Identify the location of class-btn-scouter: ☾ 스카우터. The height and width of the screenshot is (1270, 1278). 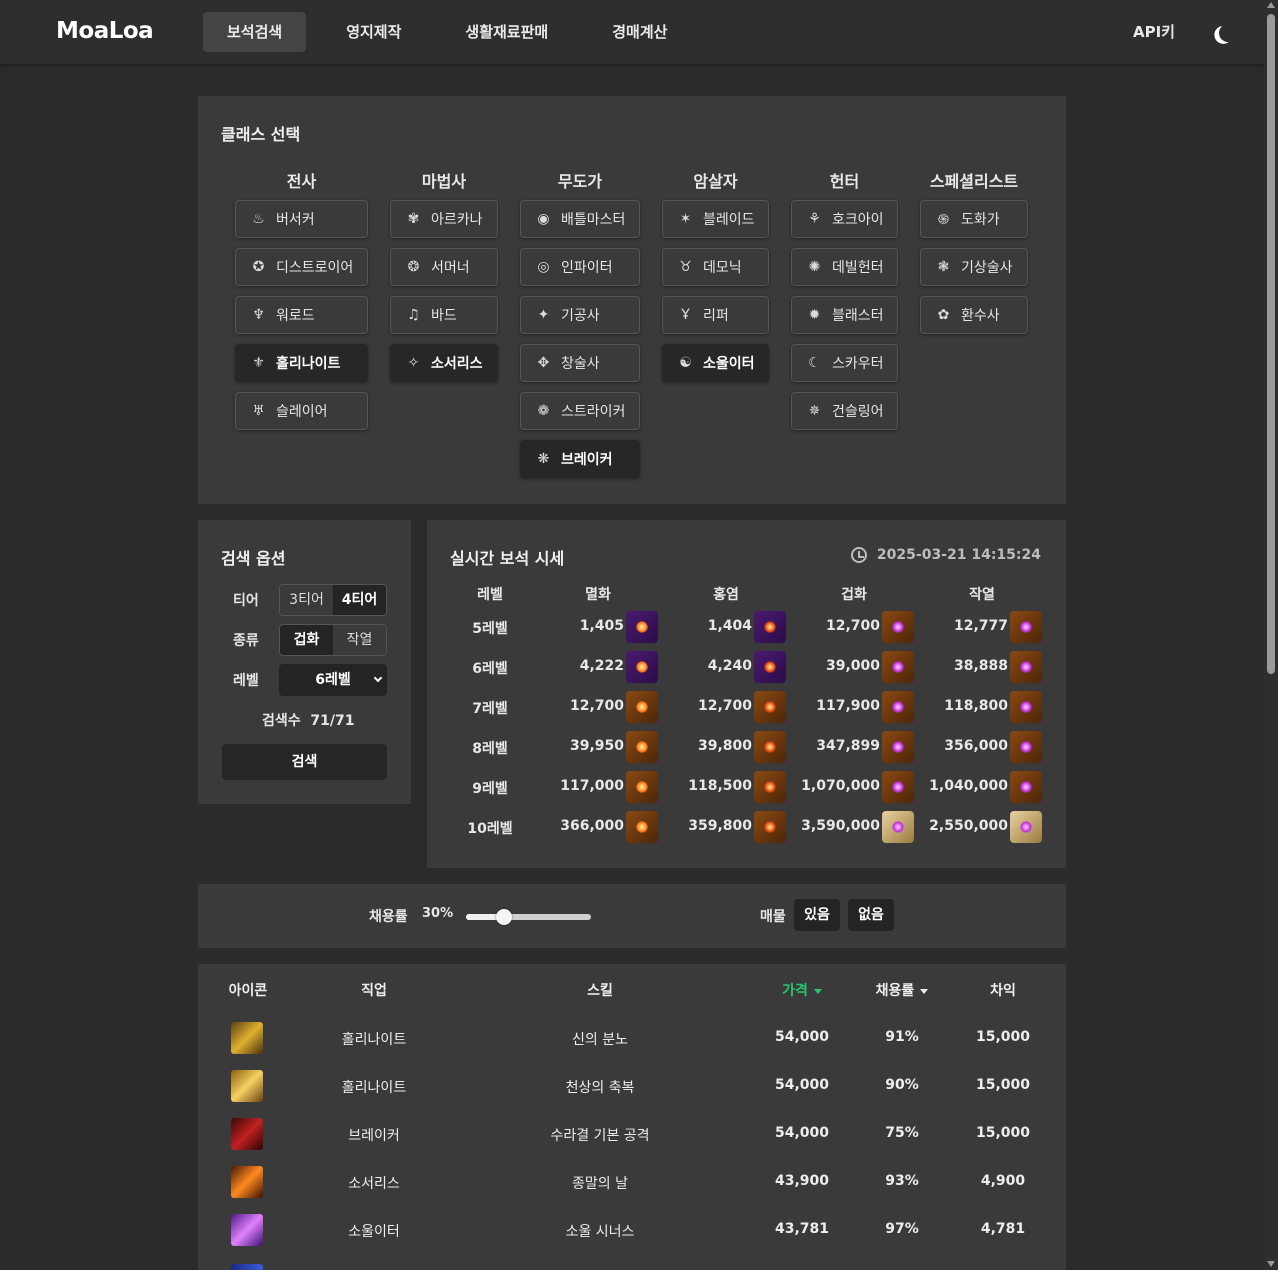
(844, 363).